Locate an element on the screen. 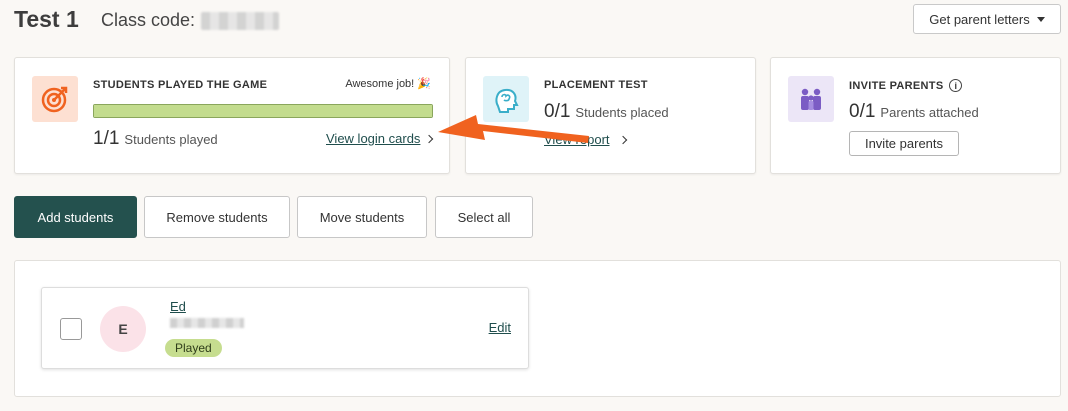 Image resolution: width=1068 pixels, height=411 pixels. parents-label: Parents attached is located at coordinates (929, 112).